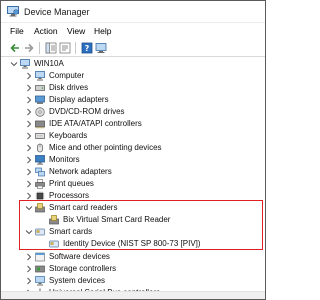 This screenshot has width=320, height=300. I want to click on toolbar: ?, so click(133, 48).